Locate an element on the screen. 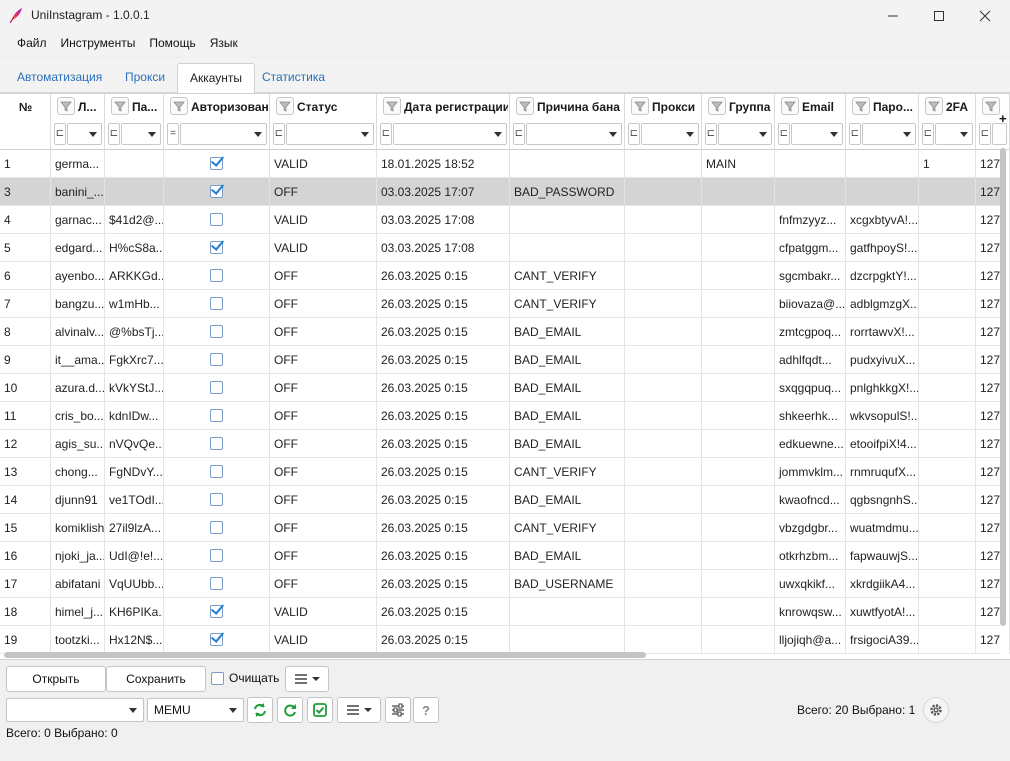 The image size is (1010, 761). column-header-reg: Дата регистрации ⊏ is located at coordinates (443, 122).